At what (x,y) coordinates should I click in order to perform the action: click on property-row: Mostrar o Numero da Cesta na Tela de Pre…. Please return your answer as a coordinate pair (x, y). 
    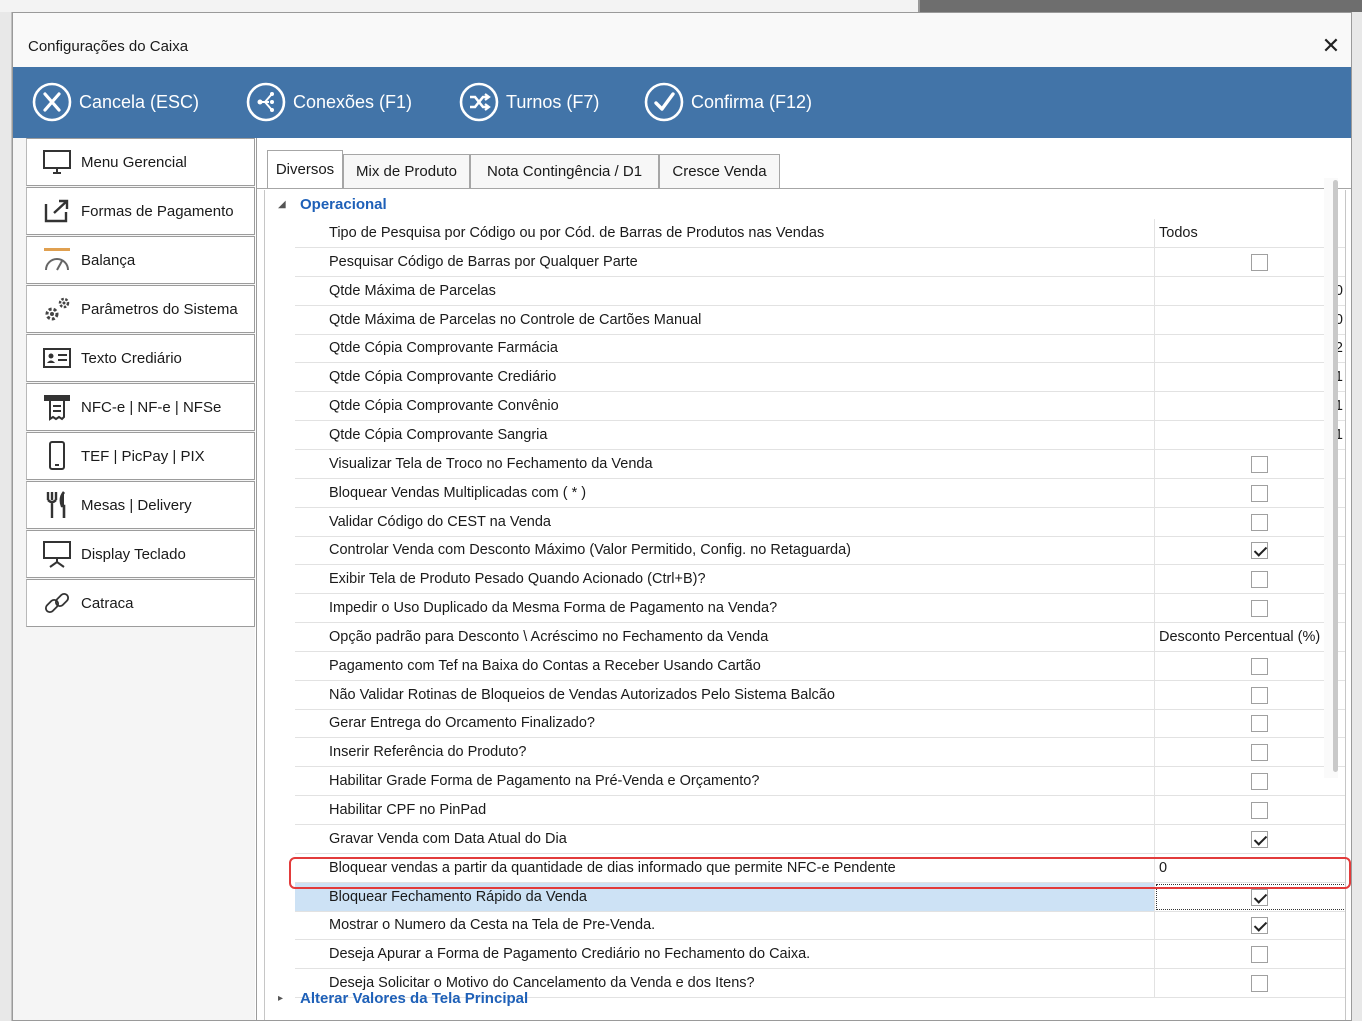
    Looking at the image, I should click on (820, 926).